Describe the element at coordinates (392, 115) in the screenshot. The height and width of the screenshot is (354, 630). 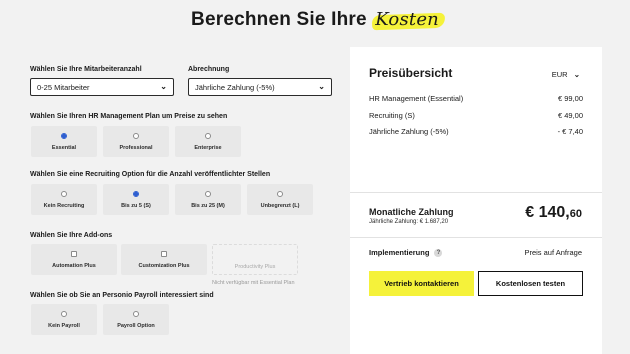
I see `summary-line-label: Recruiting (S)` at that location.